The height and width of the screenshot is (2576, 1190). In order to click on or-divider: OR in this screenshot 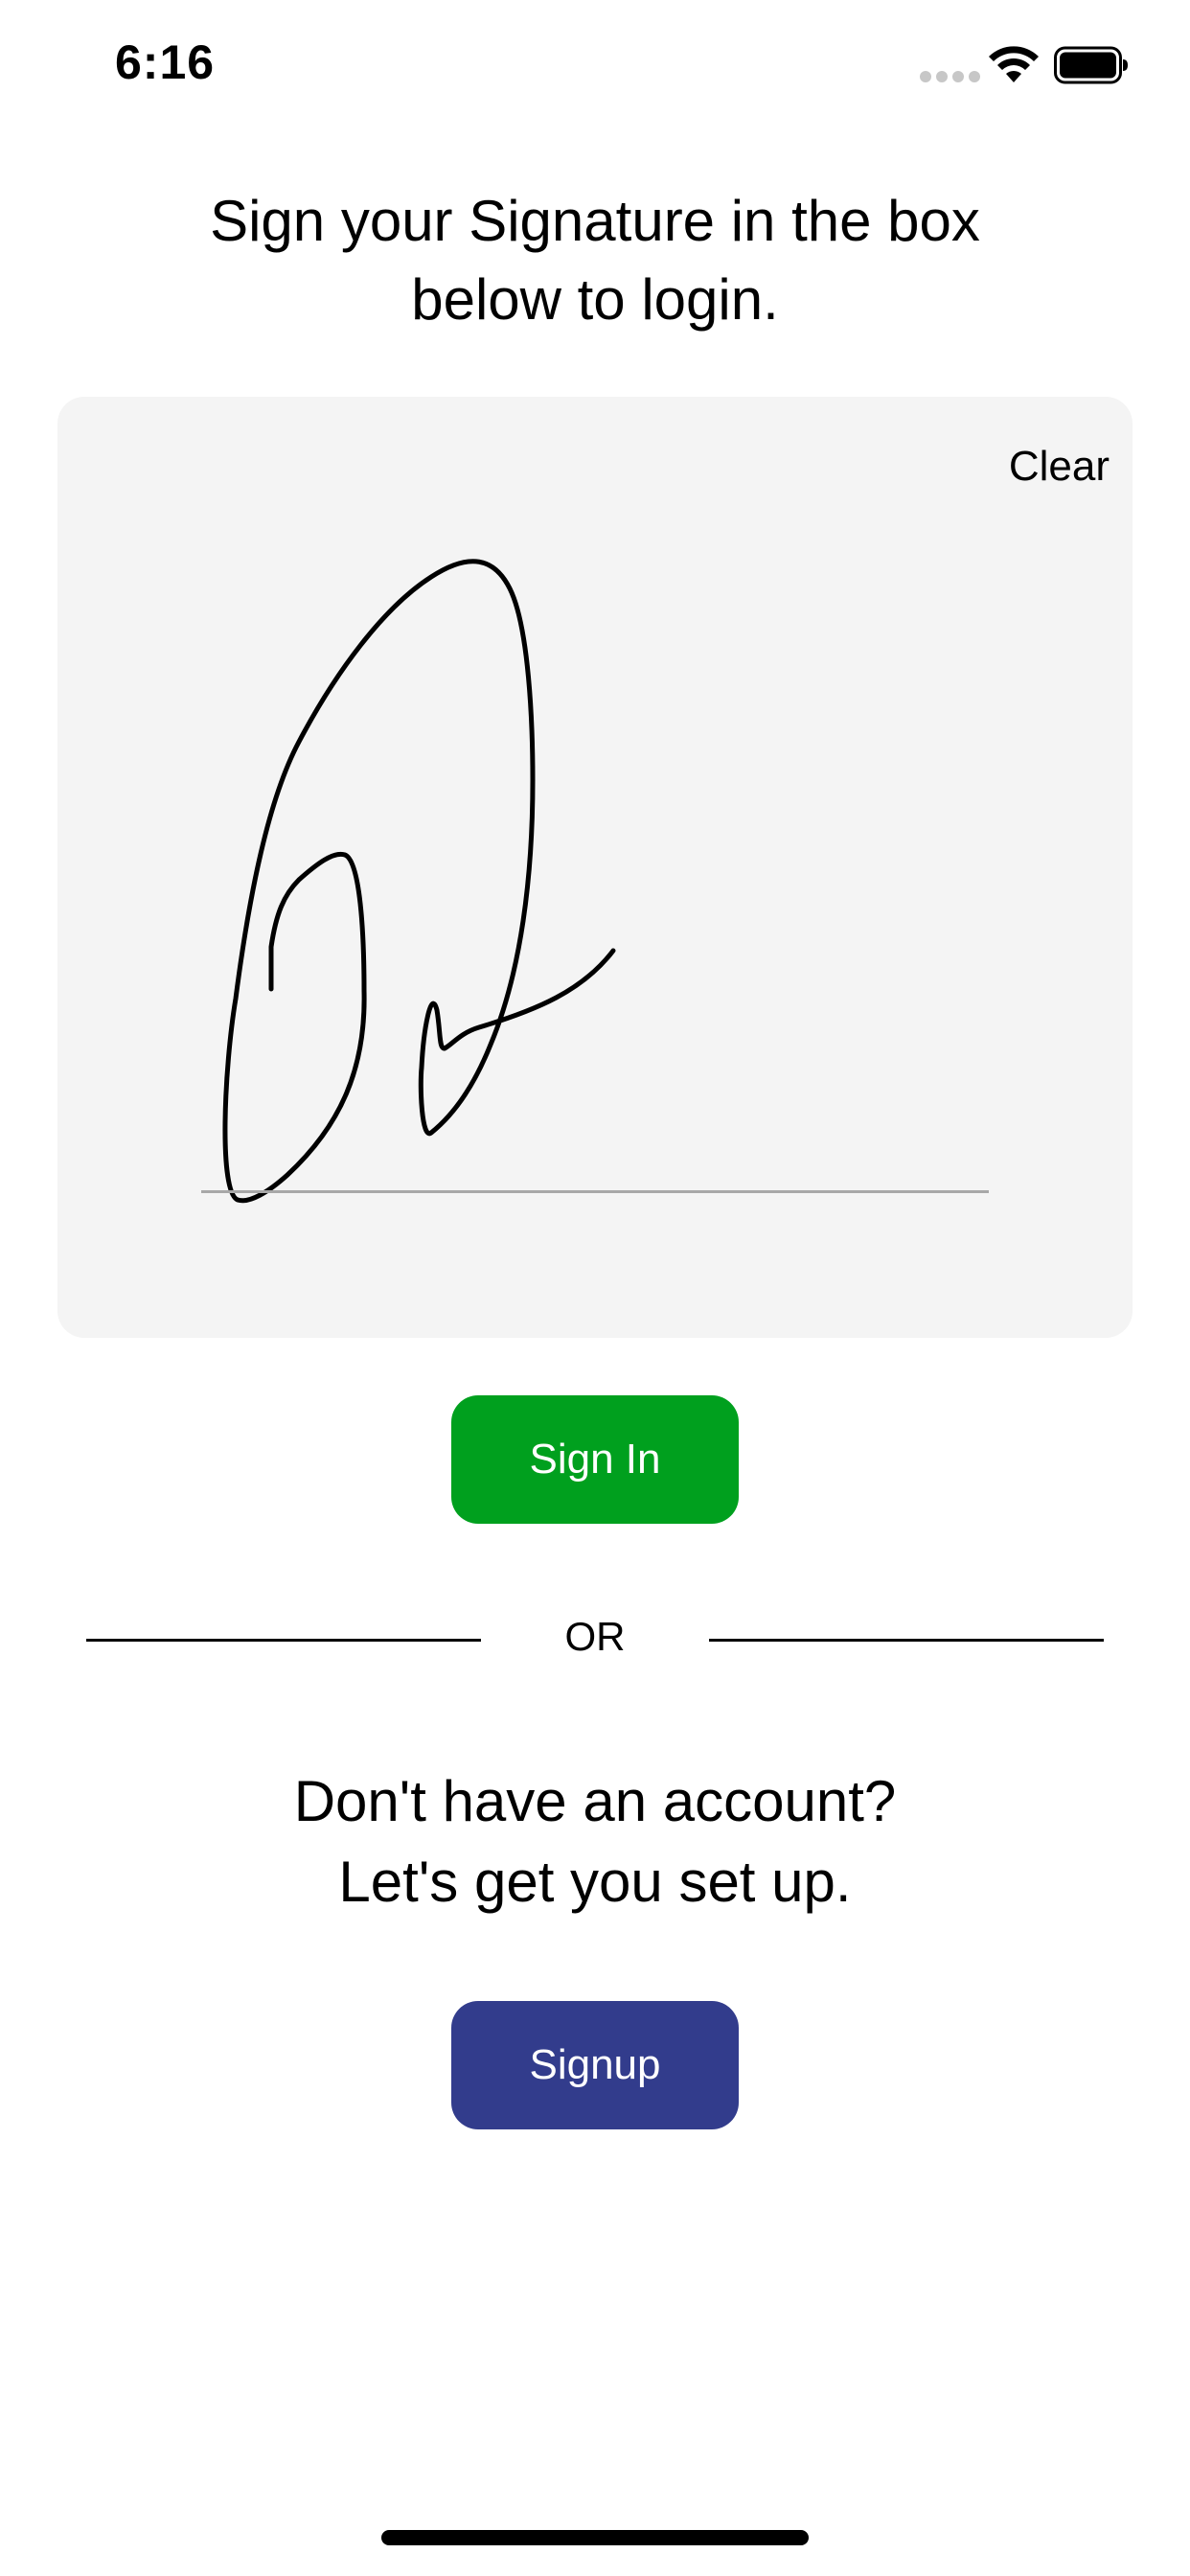, I will do `click(595, 1639)`.